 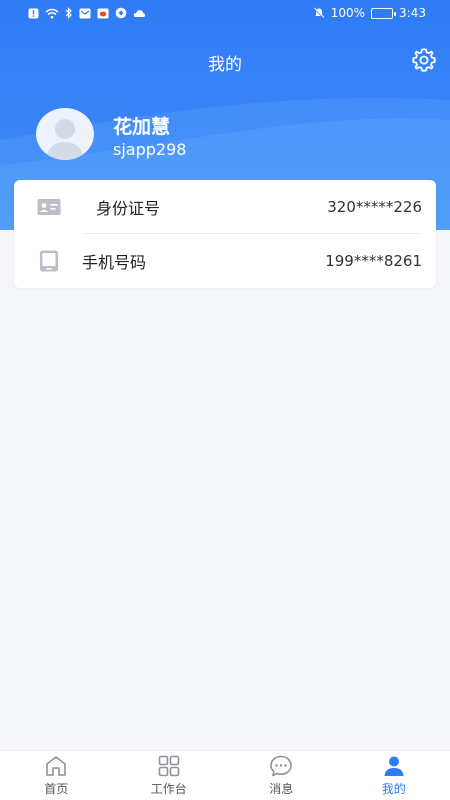 I want to click on id-number-label: 身份证号, so click(x=128, y=208).